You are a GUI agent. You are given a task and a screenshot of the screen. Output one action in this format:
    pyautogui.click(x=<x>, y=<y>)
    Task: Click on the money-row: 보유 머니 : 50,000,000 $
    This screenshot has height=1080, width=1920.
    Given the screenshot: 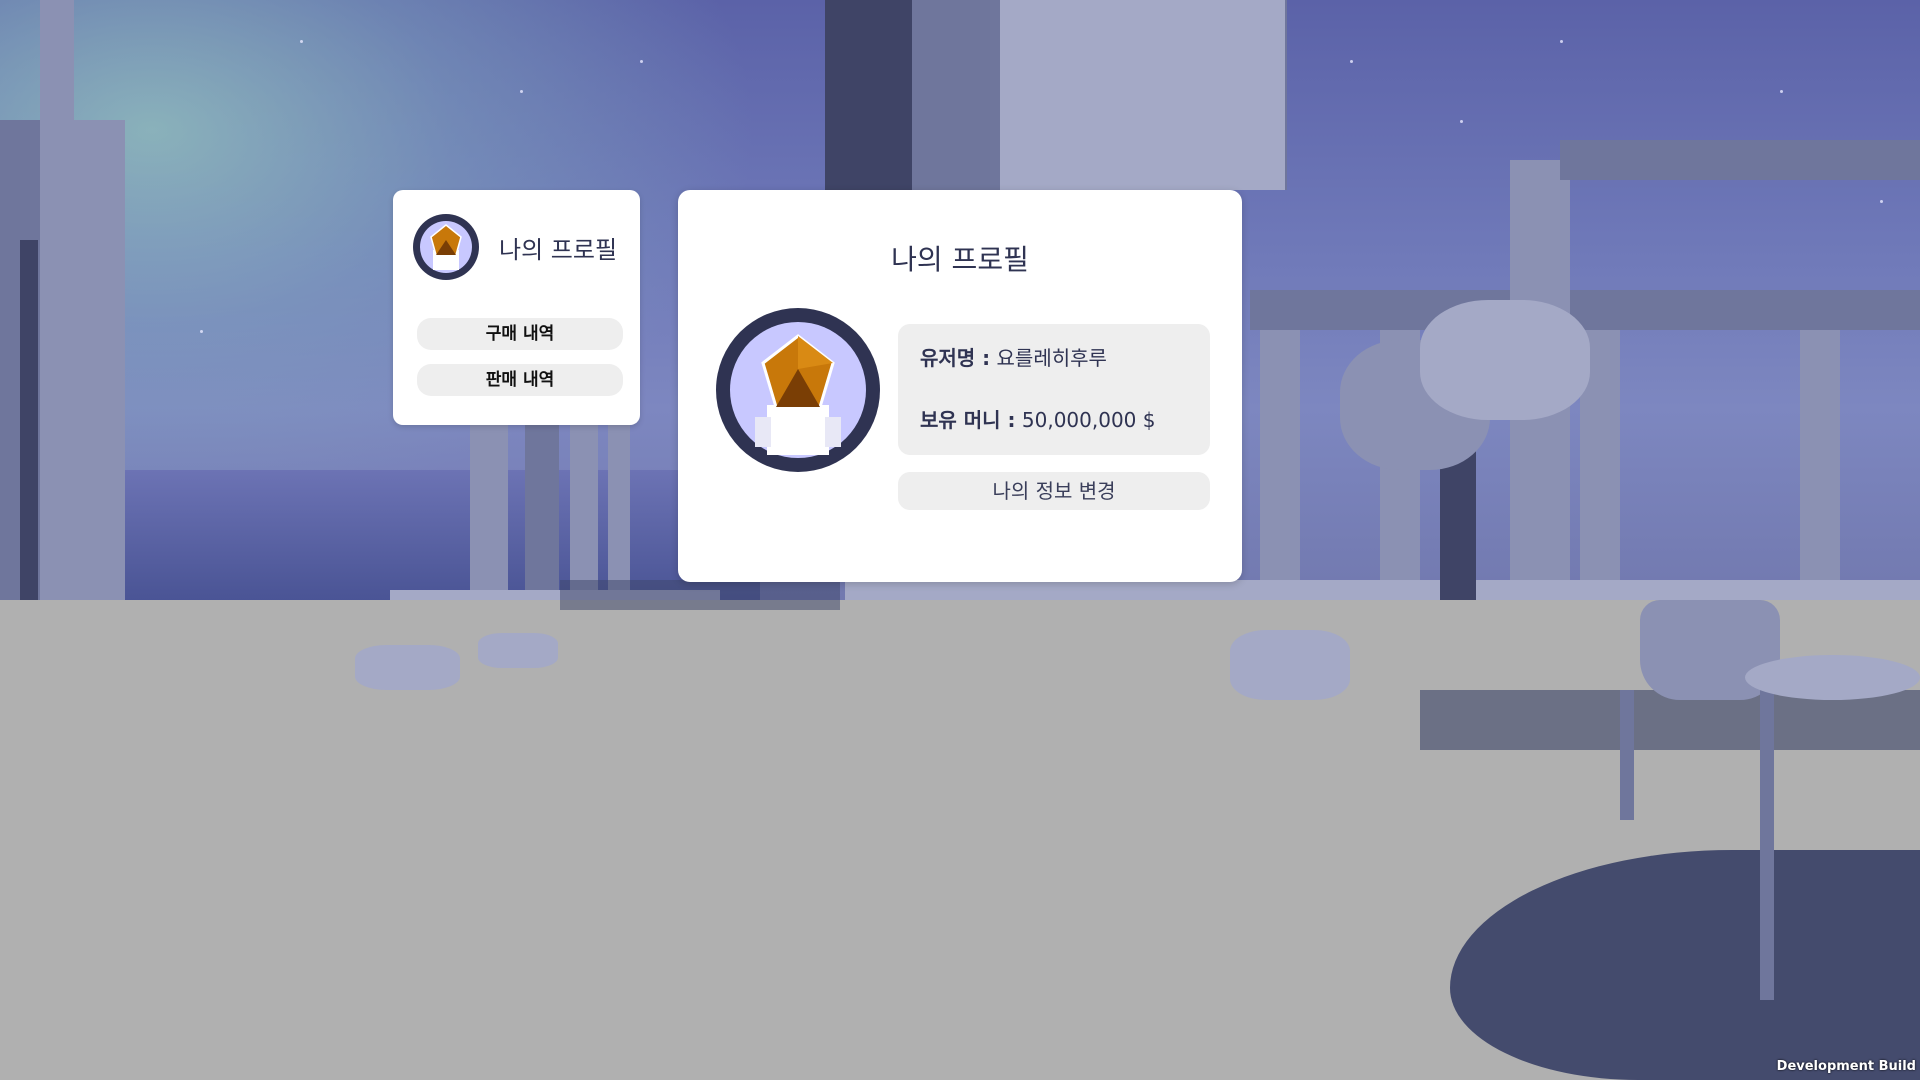 What is the action you would take?
    pyautogui.click(x=1037, y=418)
    